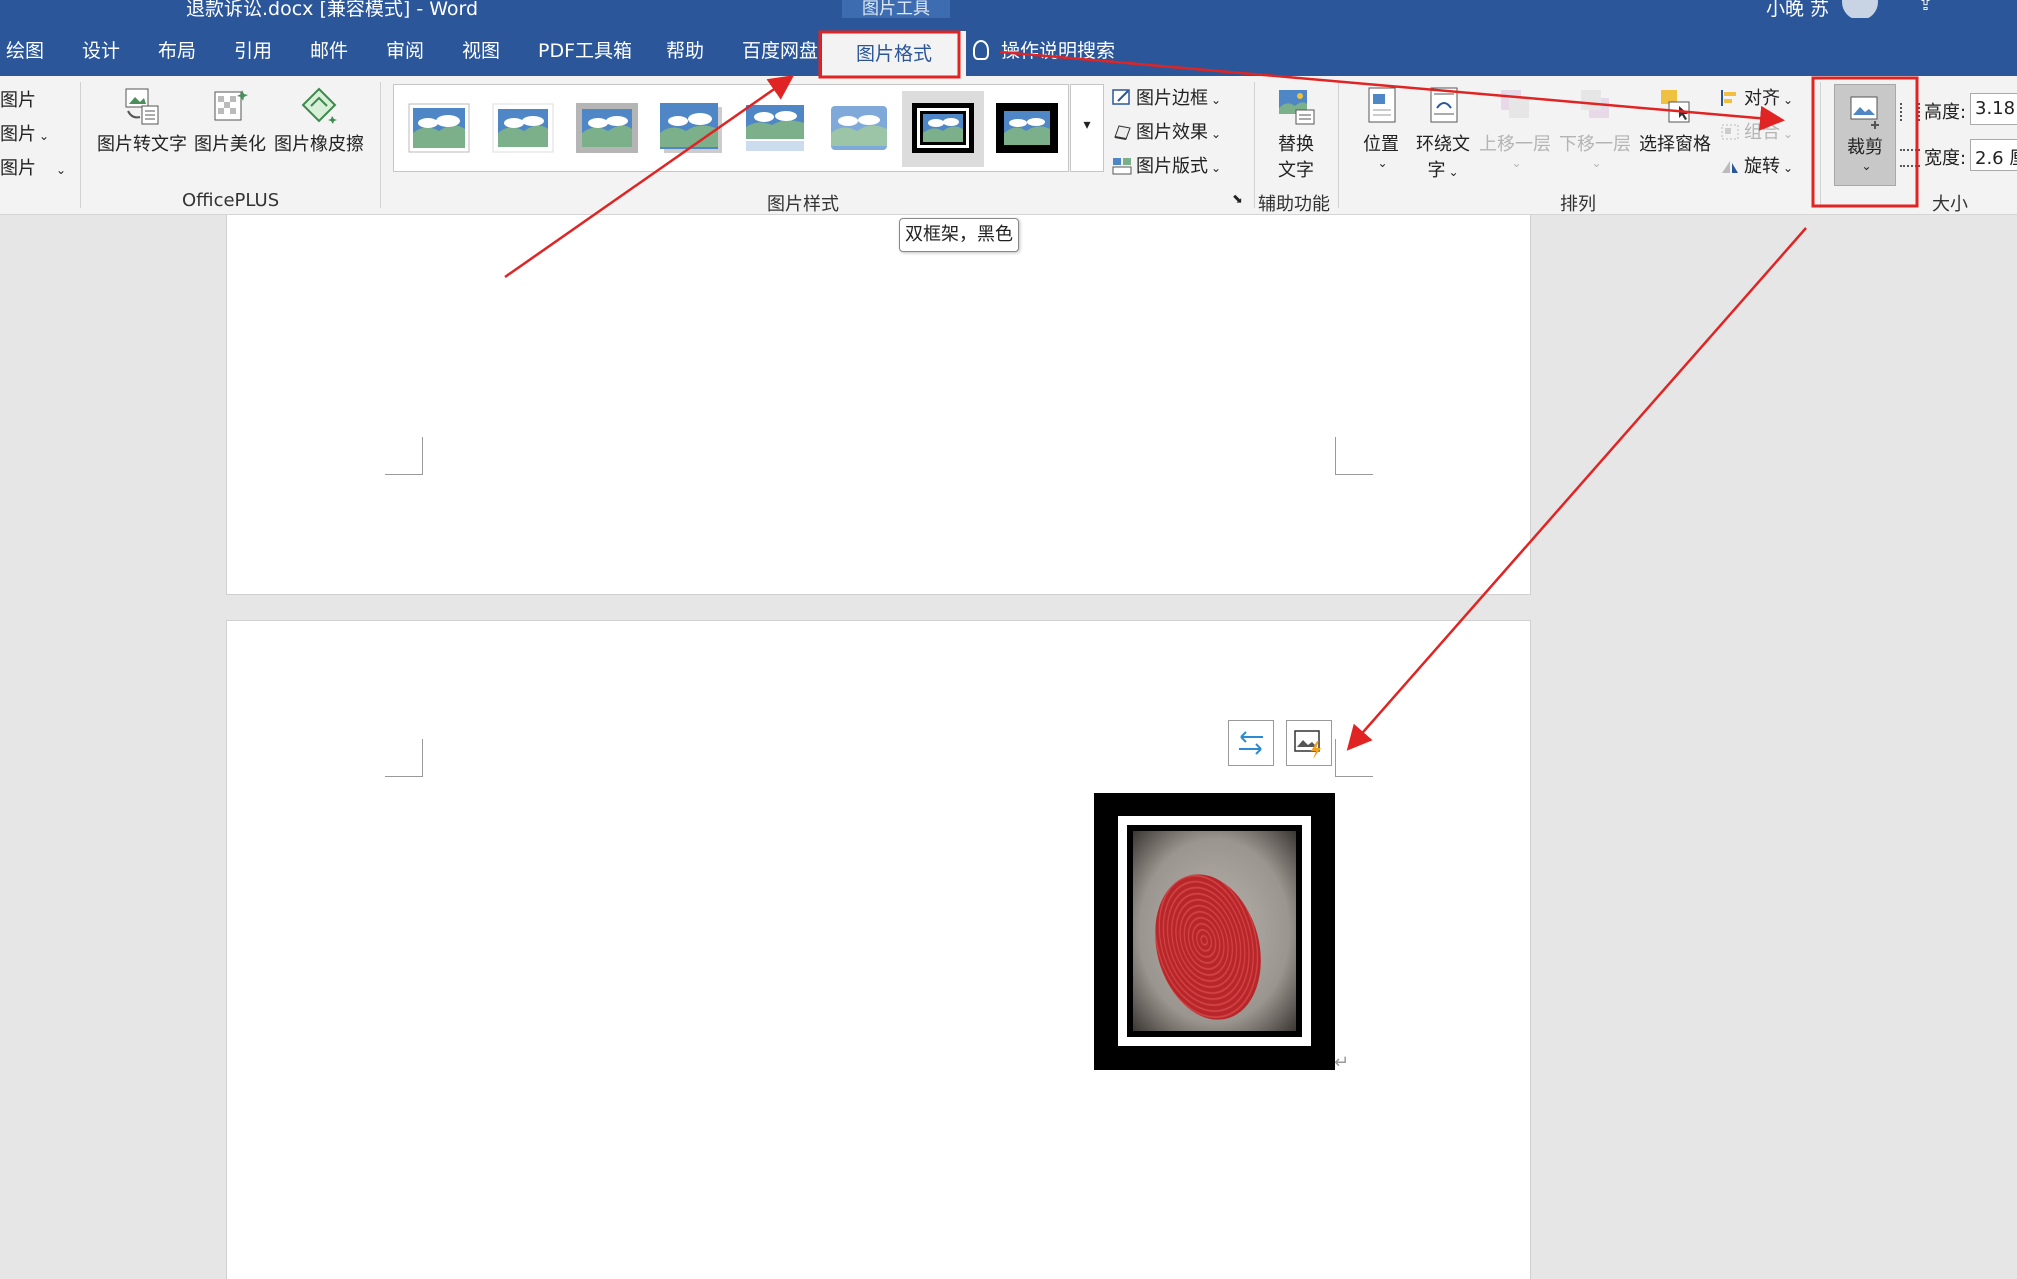 The width and height of the screenshot is (2017, 1279). What do you see at coordinates (1294, 204) in the screenshot?
I see `group-label-accessibility: 辅助功能` at bounding box center [1294, 204].